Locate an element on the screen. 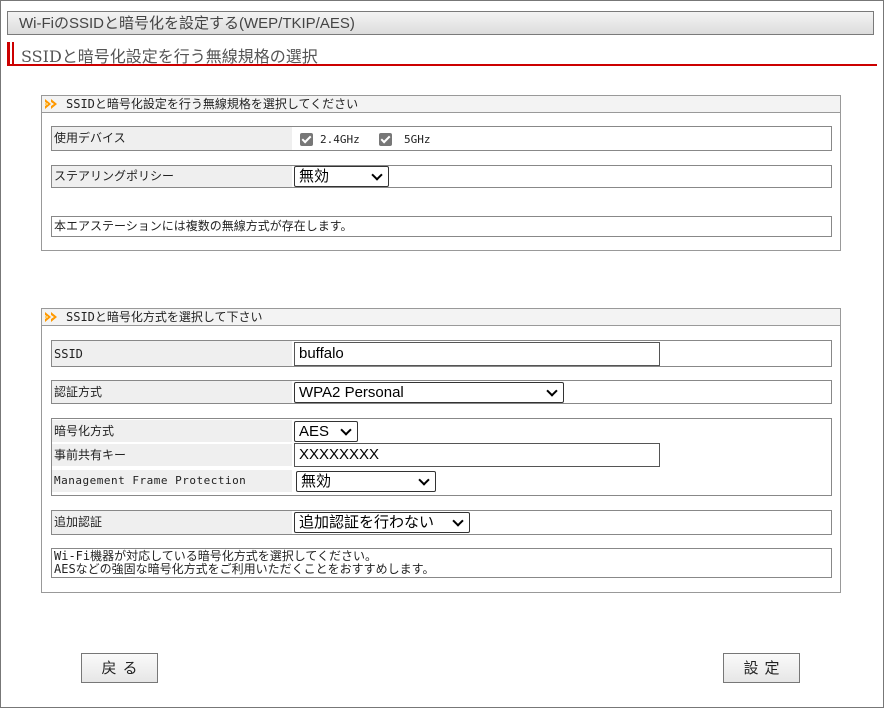 This screenshot has height=708, width=884. mfp-label: Management Frame Protection is located at coordinates (172, 481).